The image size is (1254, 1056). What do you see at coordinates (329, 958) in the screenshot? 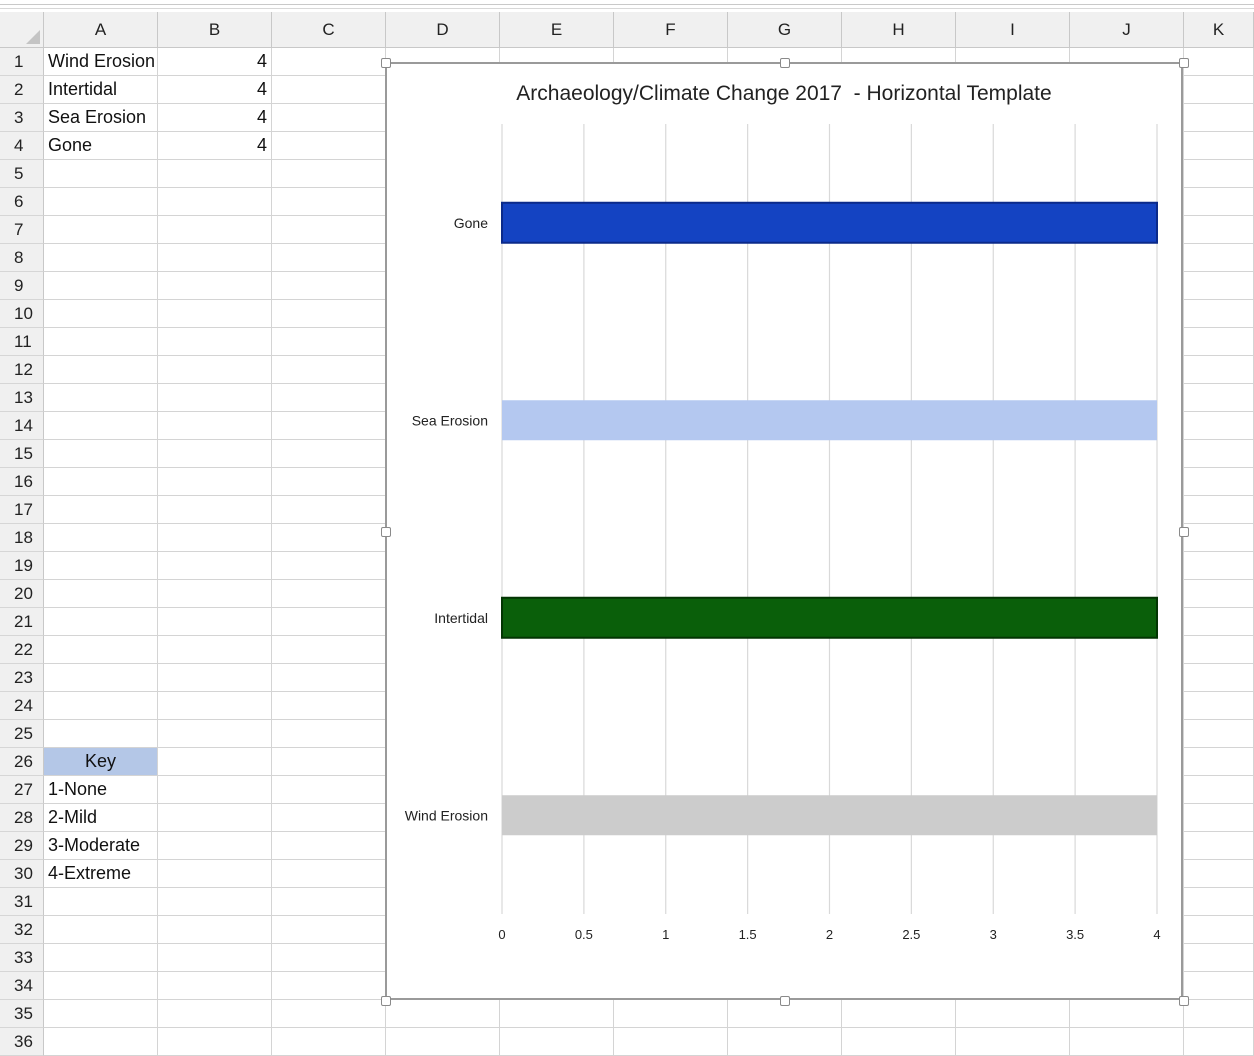
I see `cell-c33` at bounding box center [329, 958].